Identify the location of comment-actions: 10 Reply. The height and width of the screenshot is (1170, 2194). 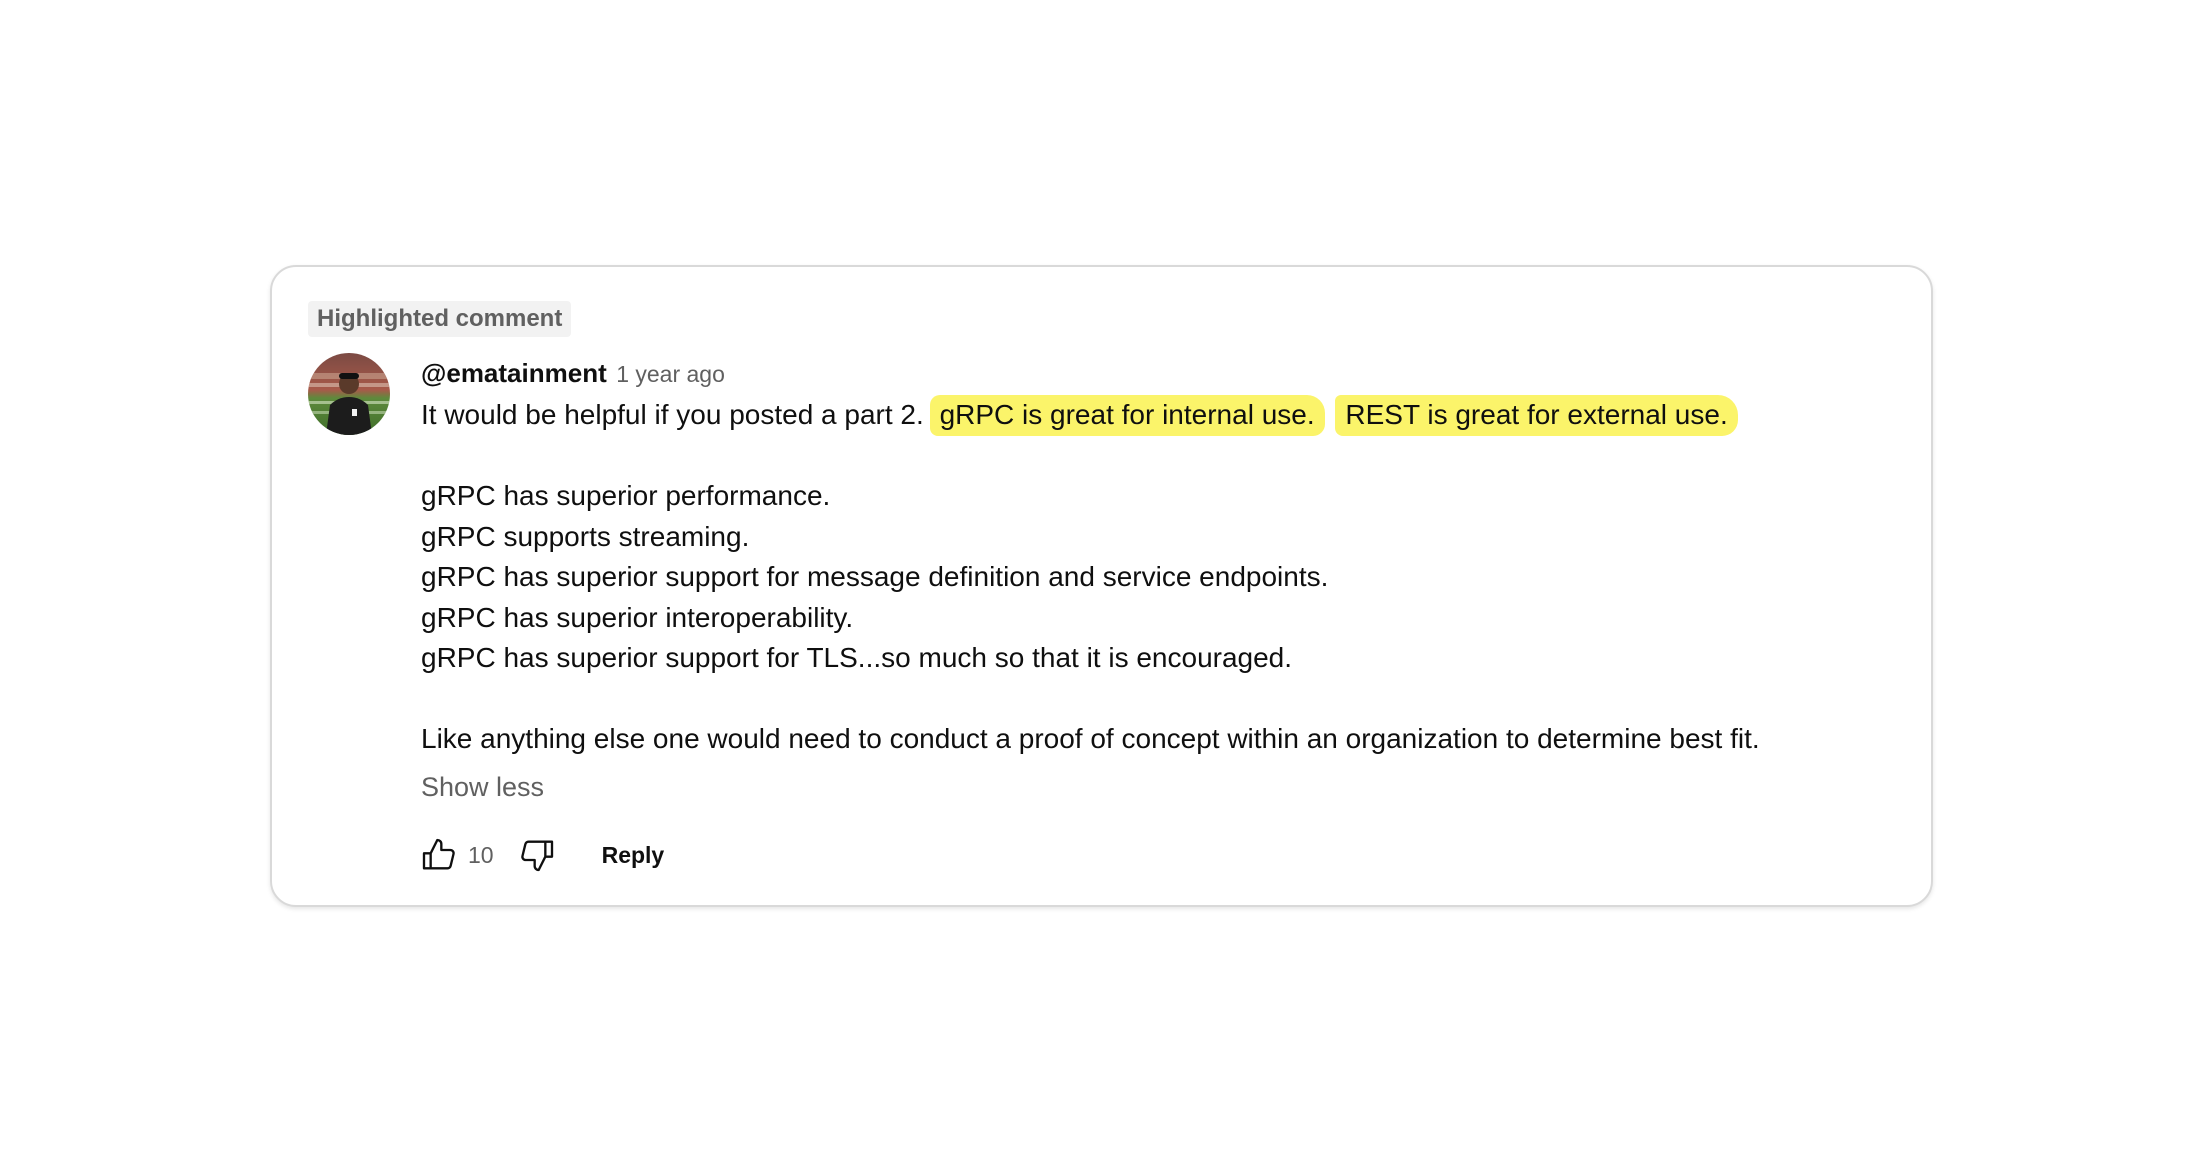
(539, 855).